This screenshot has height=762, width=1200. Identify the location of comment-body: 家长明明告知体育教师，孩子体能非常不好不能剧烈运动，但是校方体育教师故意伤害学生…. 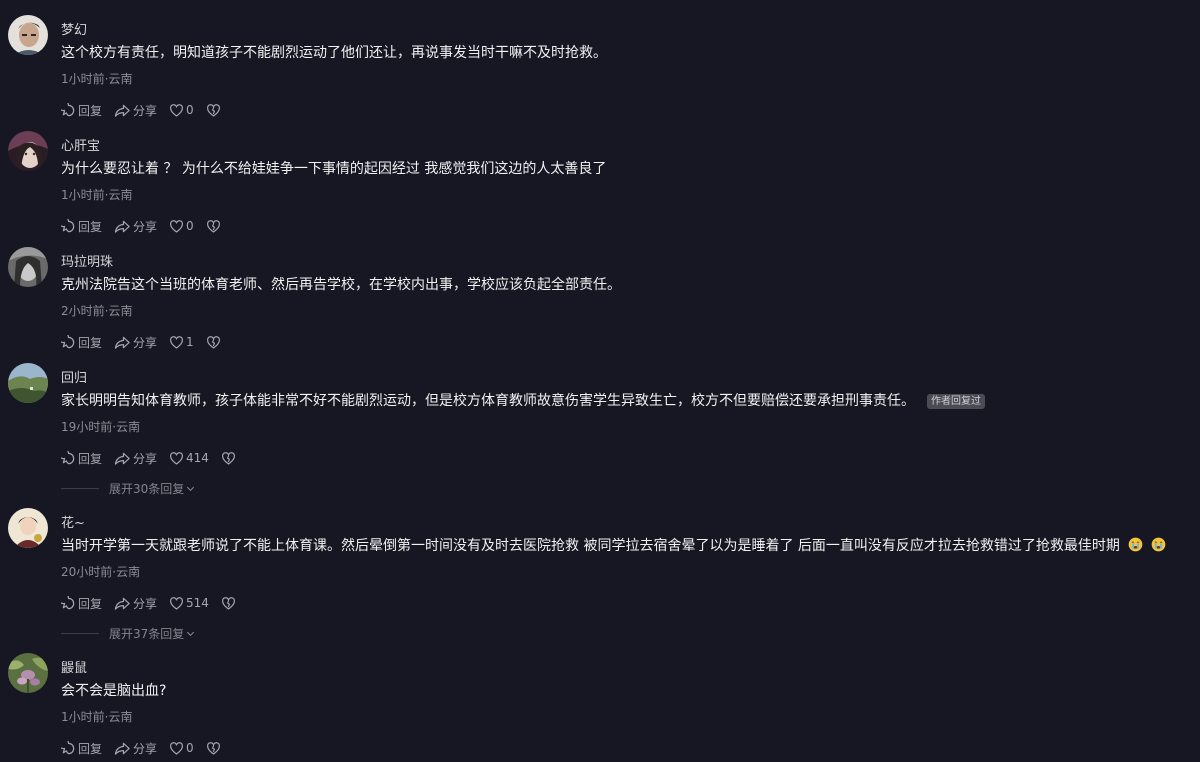
(488, 401).